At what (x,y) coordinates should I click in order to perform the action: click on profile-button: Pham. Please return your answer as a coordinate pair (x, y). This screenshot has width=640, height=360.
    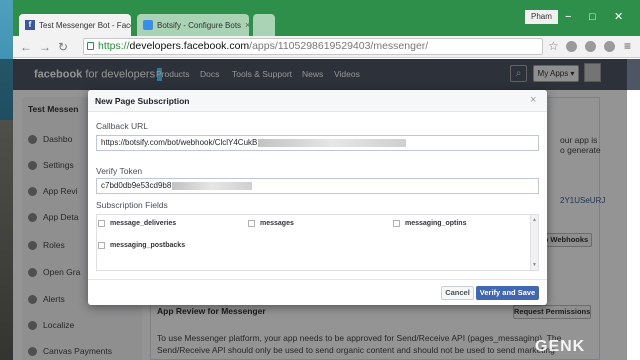
    Looking at the image, I should click on (541, 17).